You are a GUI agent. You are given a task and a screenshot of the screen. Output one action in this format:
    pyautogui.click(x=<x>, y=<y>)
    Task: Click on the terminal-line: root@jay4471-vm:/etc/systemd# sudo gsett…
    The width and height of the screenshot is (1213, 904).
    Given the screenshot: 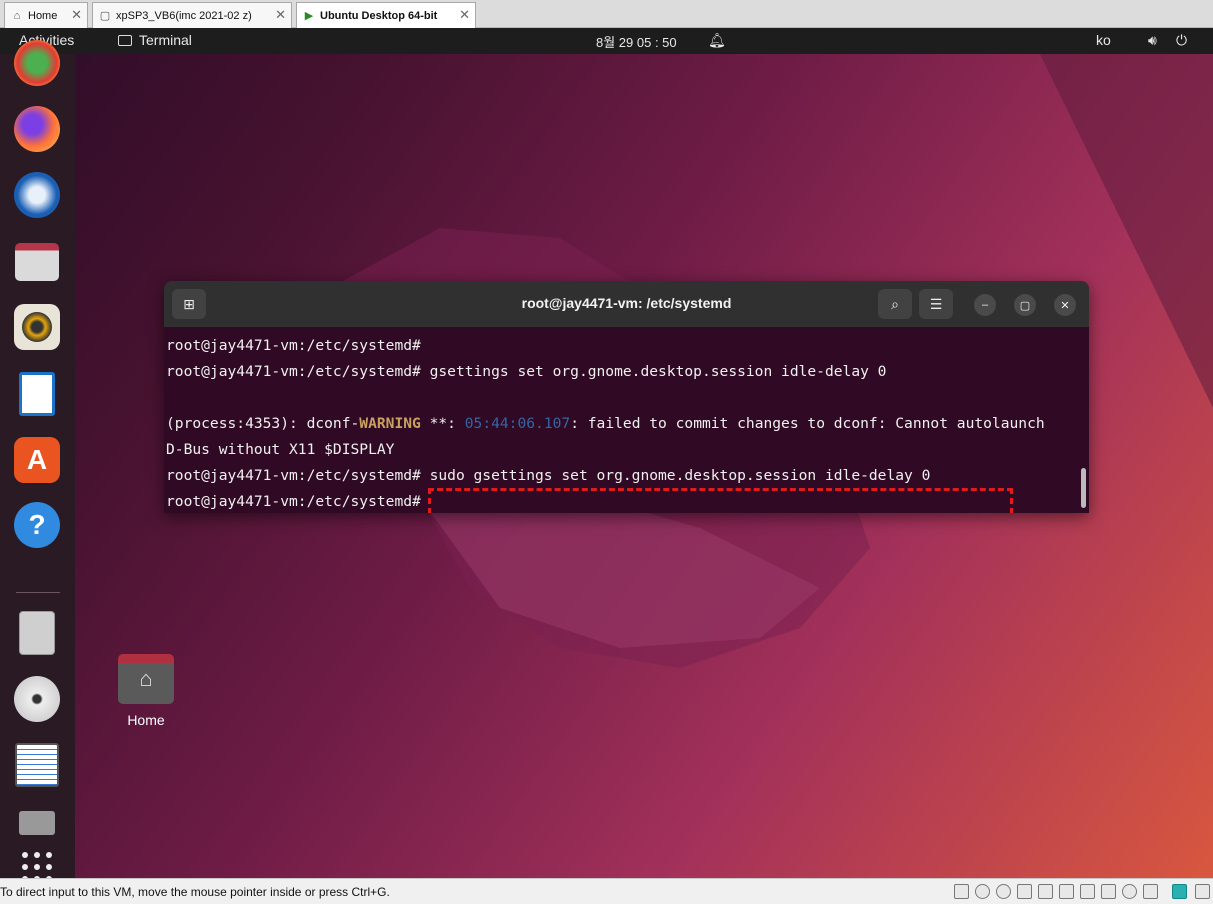 What is the action you would take?
    pyautogui.click(x=548, y=475)
    